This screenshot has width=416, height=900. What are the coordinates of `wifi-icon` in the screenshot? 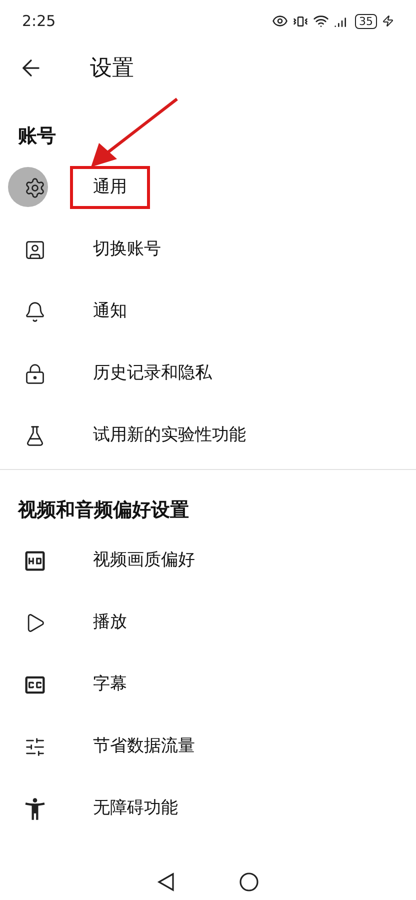 It's located at (321, 21).